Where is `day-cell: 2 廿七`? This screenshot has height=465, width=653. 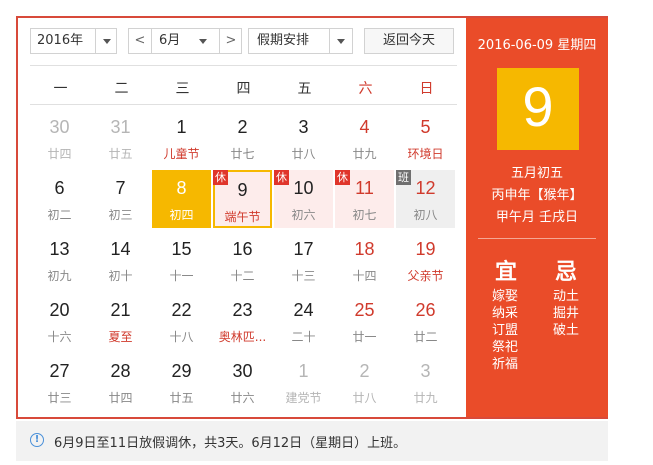 day-cell: 2 廿七 is located at coordinates (242, 138).